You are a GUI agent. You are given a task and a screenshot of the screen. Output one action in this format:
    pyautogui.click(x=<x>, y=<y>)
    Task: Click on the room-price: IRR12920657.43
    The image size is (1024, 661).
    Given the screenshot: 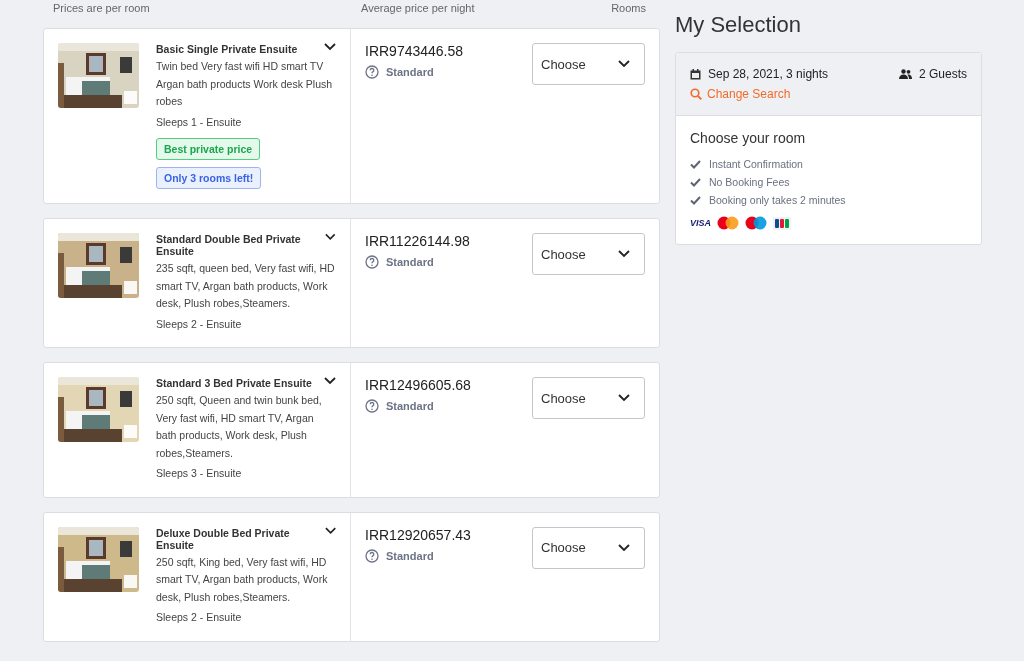 What is the action you would take?
    pyautogui.click(x=418, y=534)
    